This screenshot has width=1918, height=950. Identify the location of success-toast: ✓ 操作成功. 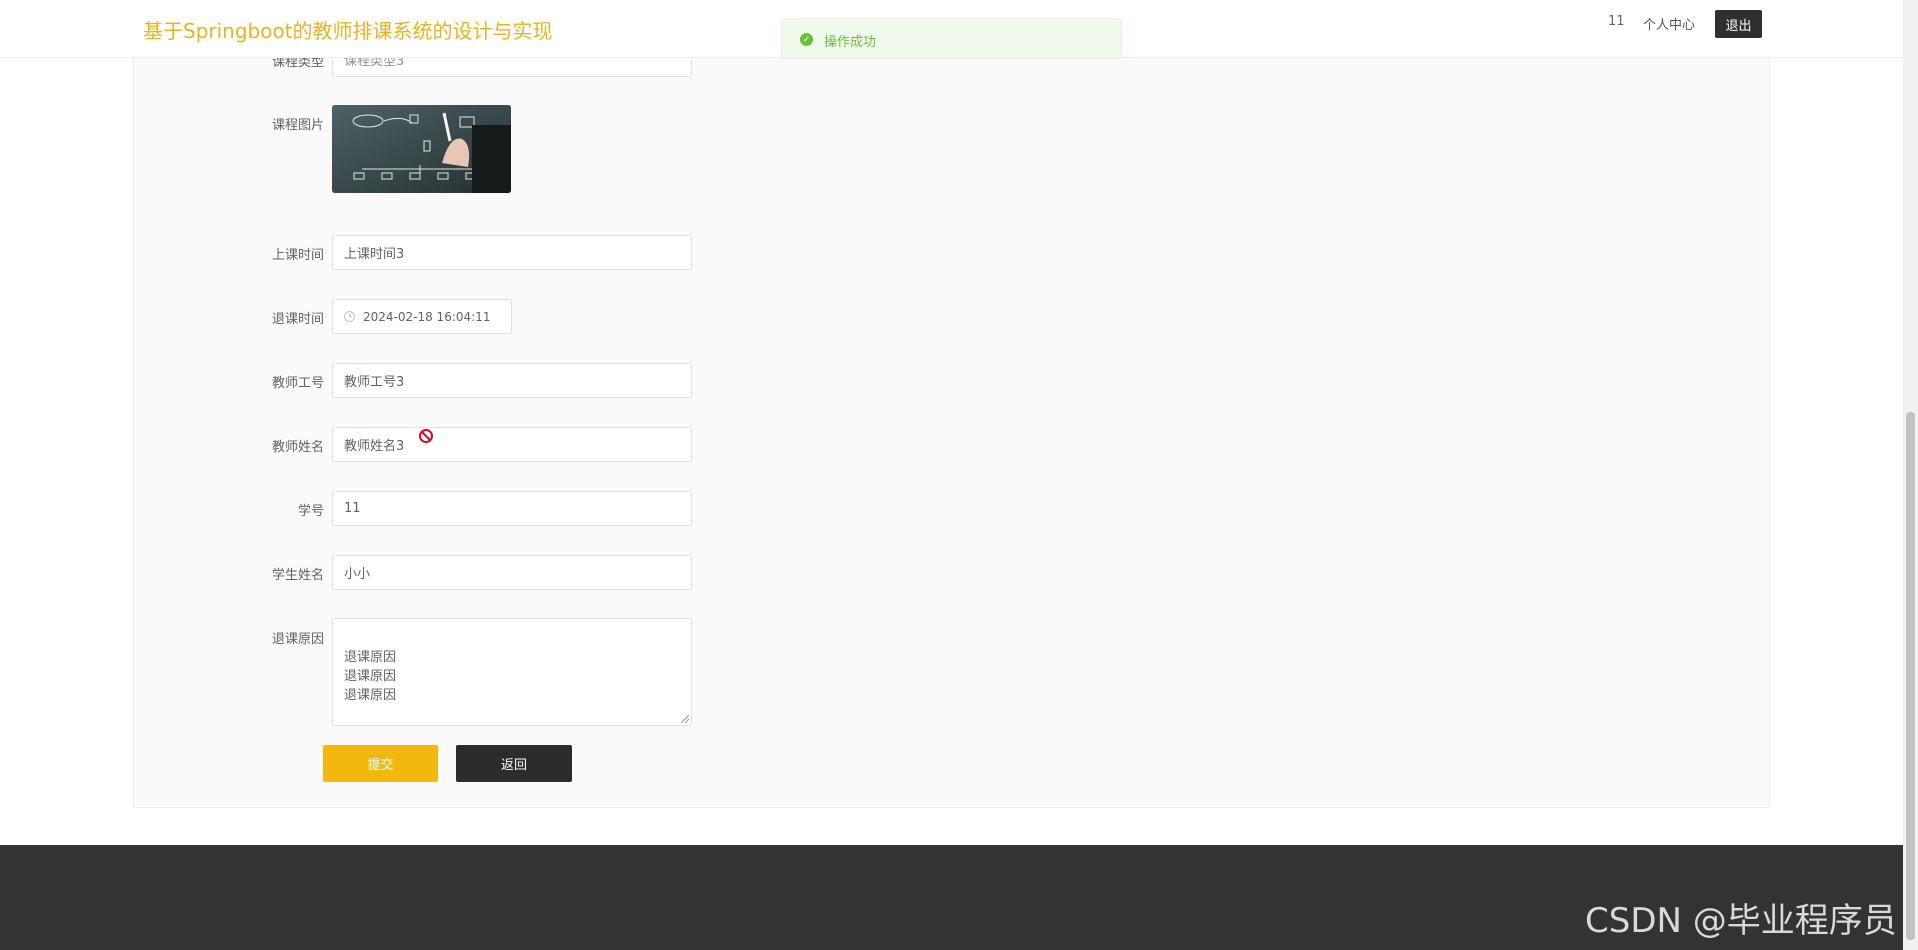
(951, 38).